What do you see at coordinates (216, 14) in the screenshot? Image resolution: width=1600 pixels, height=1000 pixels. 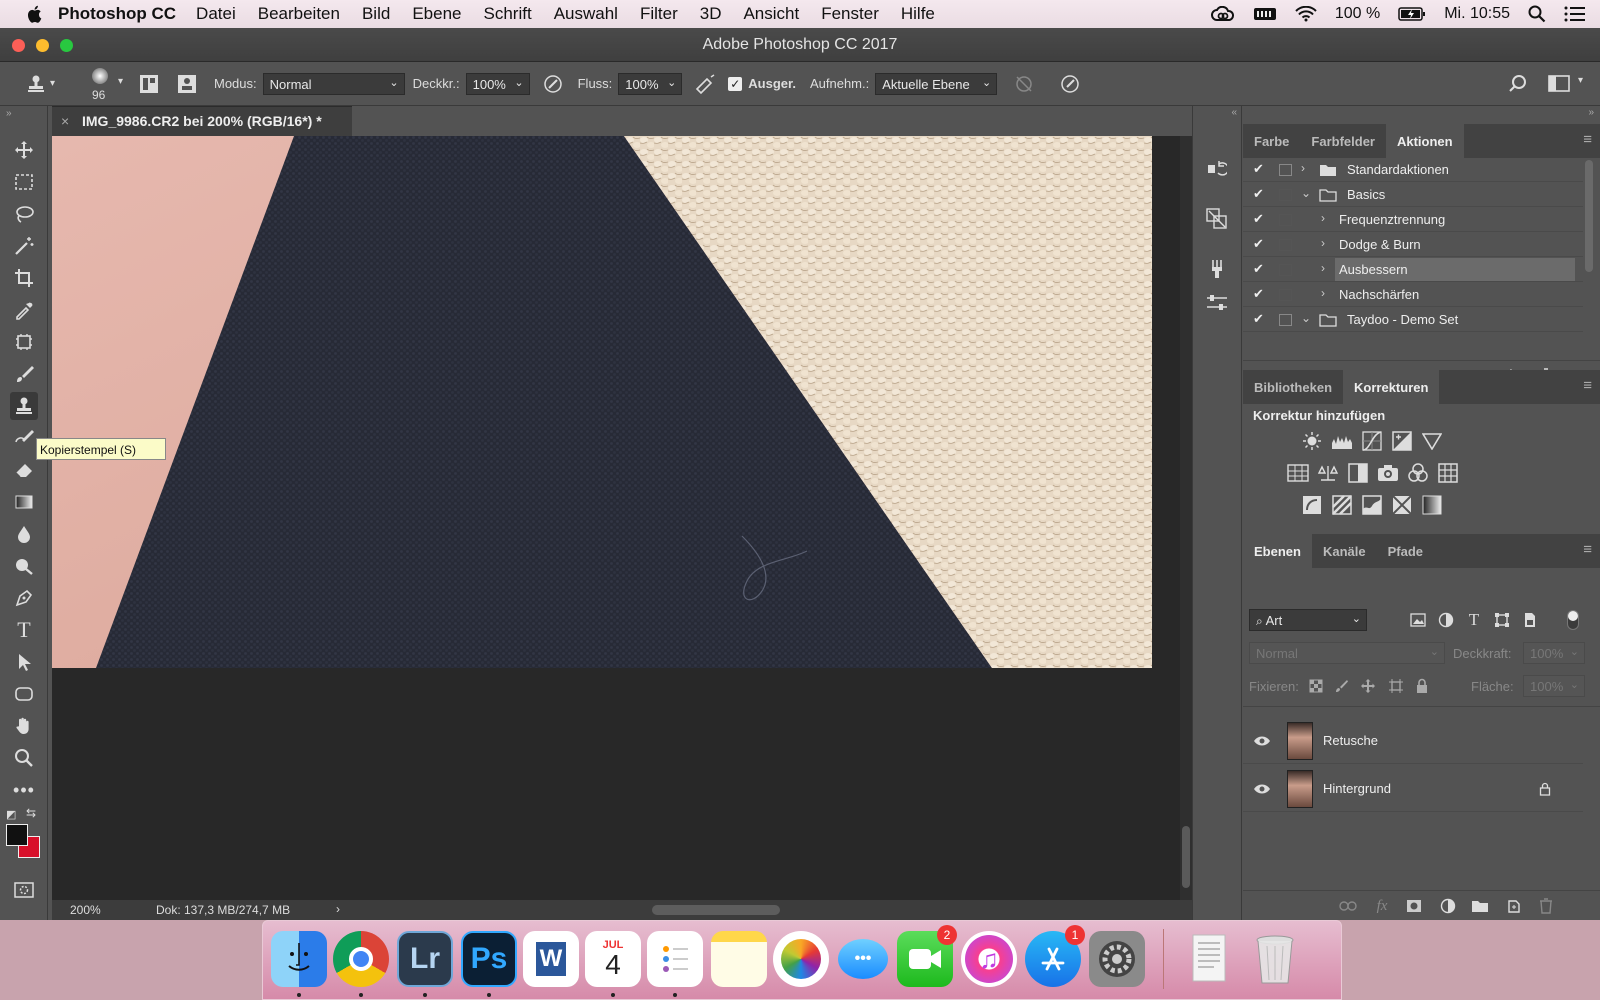 I see `menu-datei: Datei` at bounding box center [216, 14].